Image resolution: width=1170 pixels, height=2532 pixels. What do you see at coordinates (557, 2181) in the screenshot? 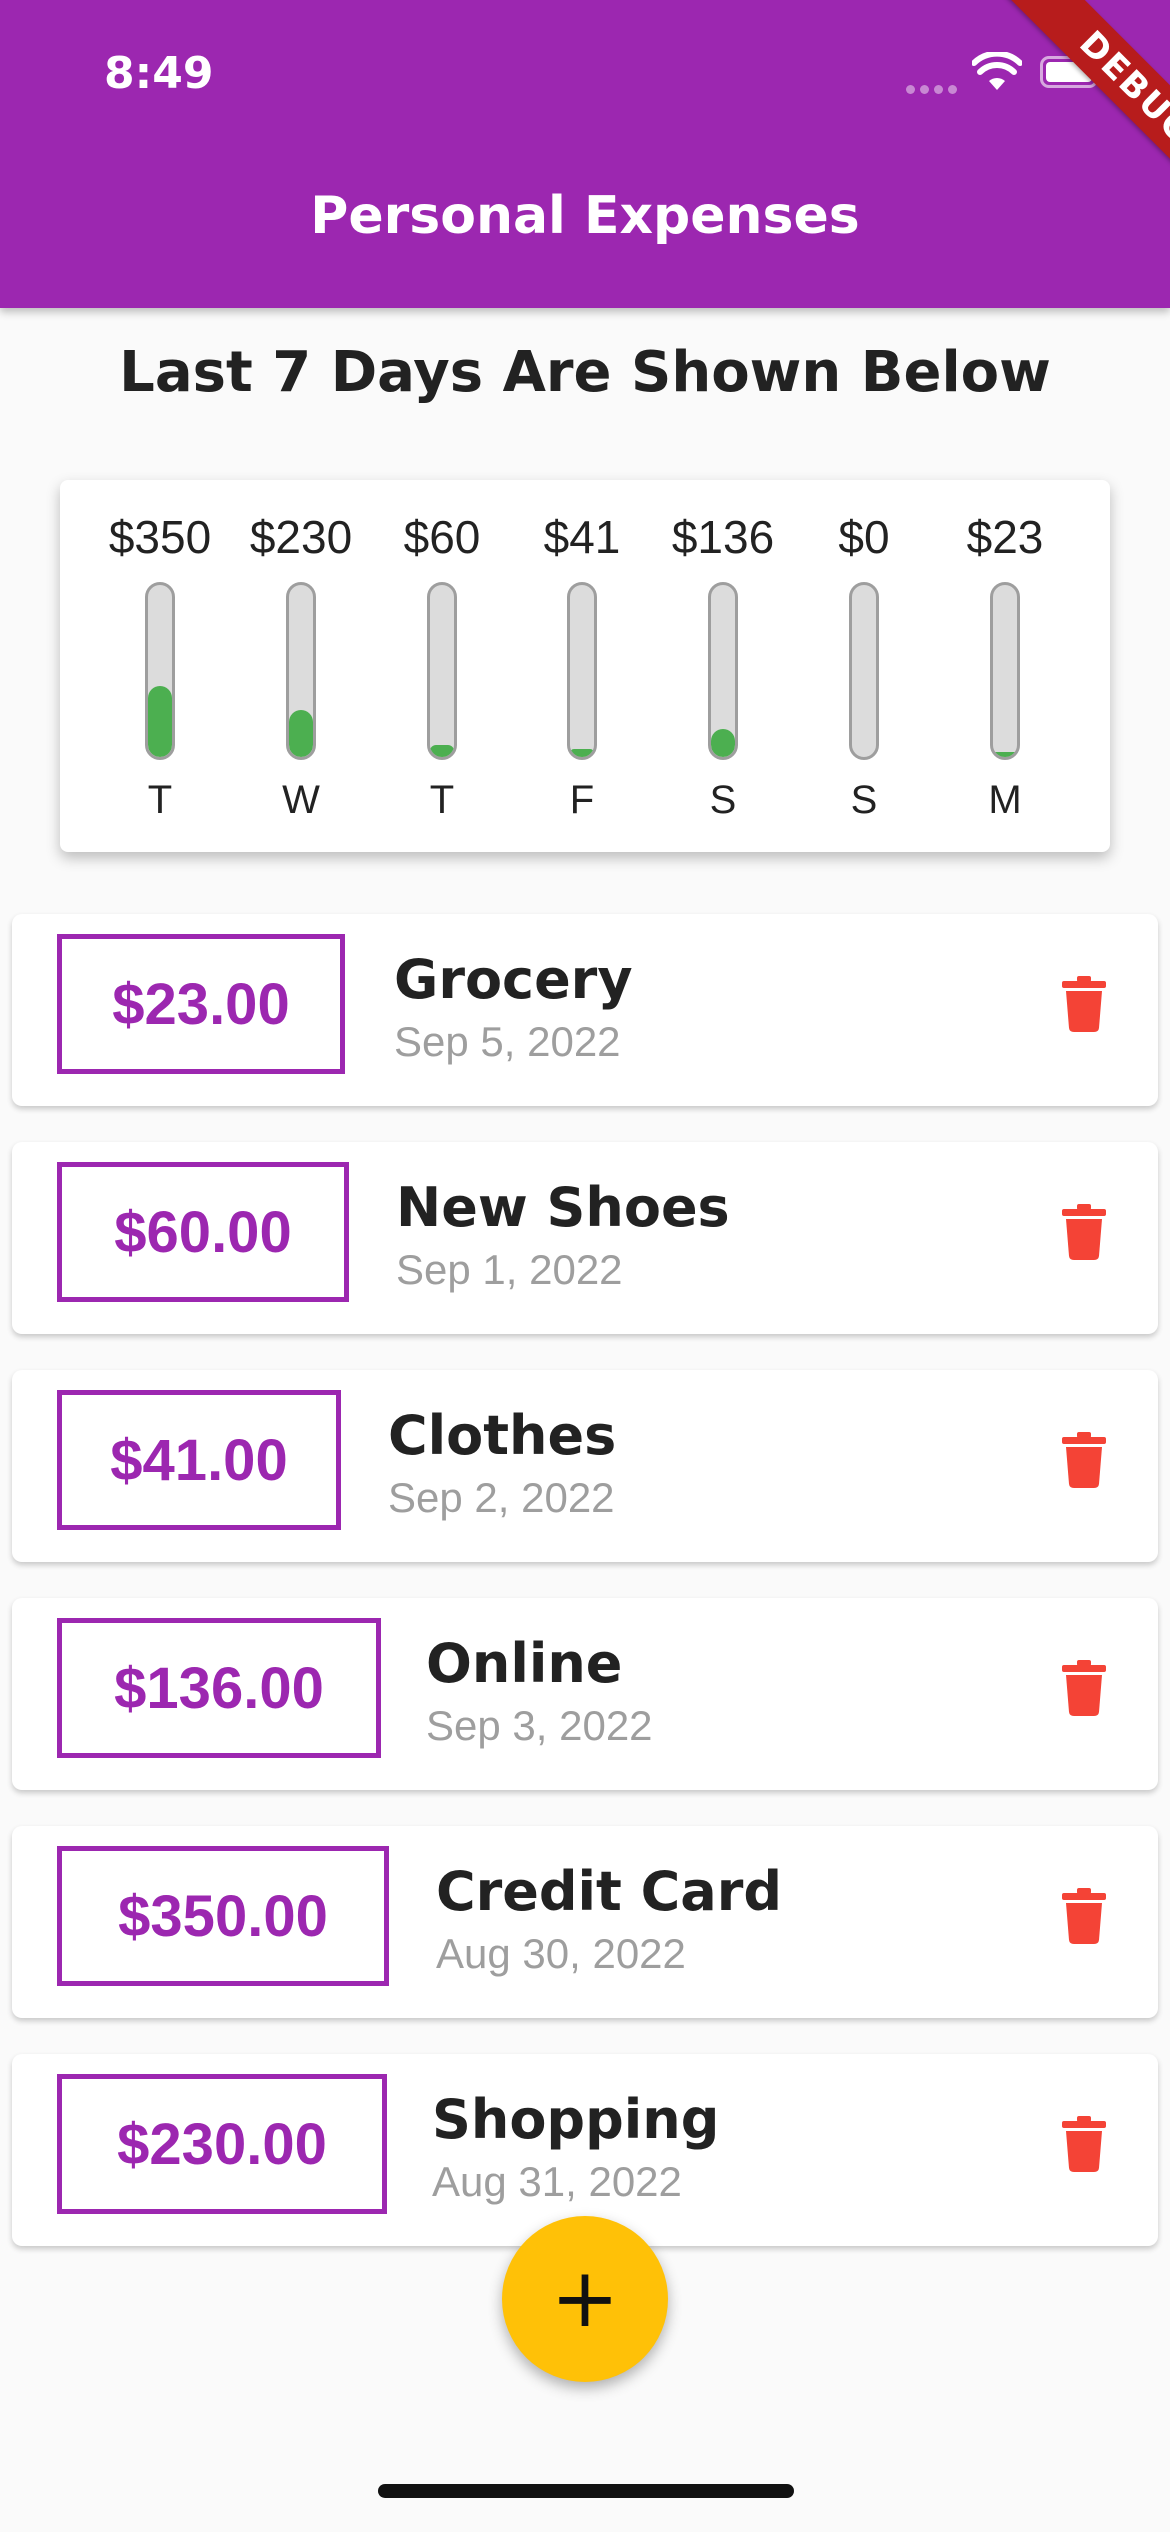
I see `transaction-date: Aug 31, 2022` at bounding box center [557, 2181].